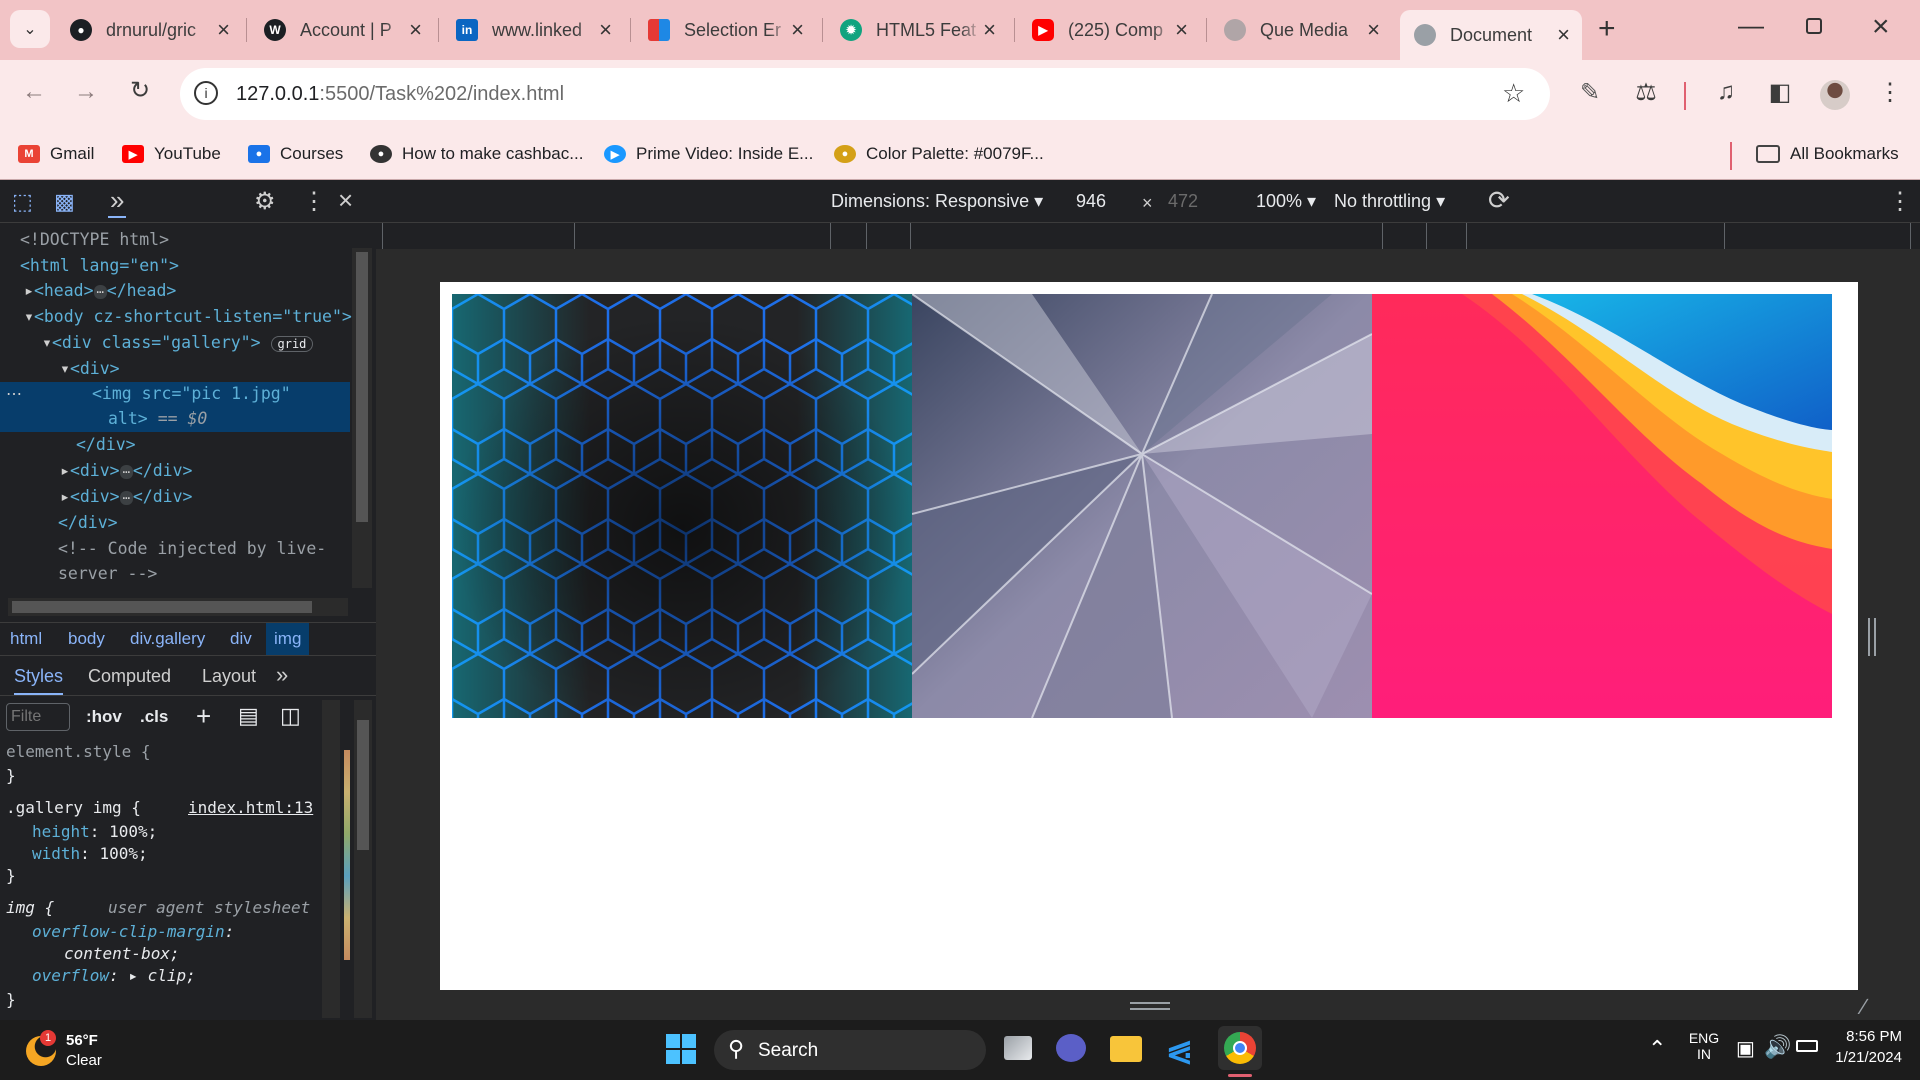  I want to click on tab-github: ● drnurul/gric ×, so click(150, 30).